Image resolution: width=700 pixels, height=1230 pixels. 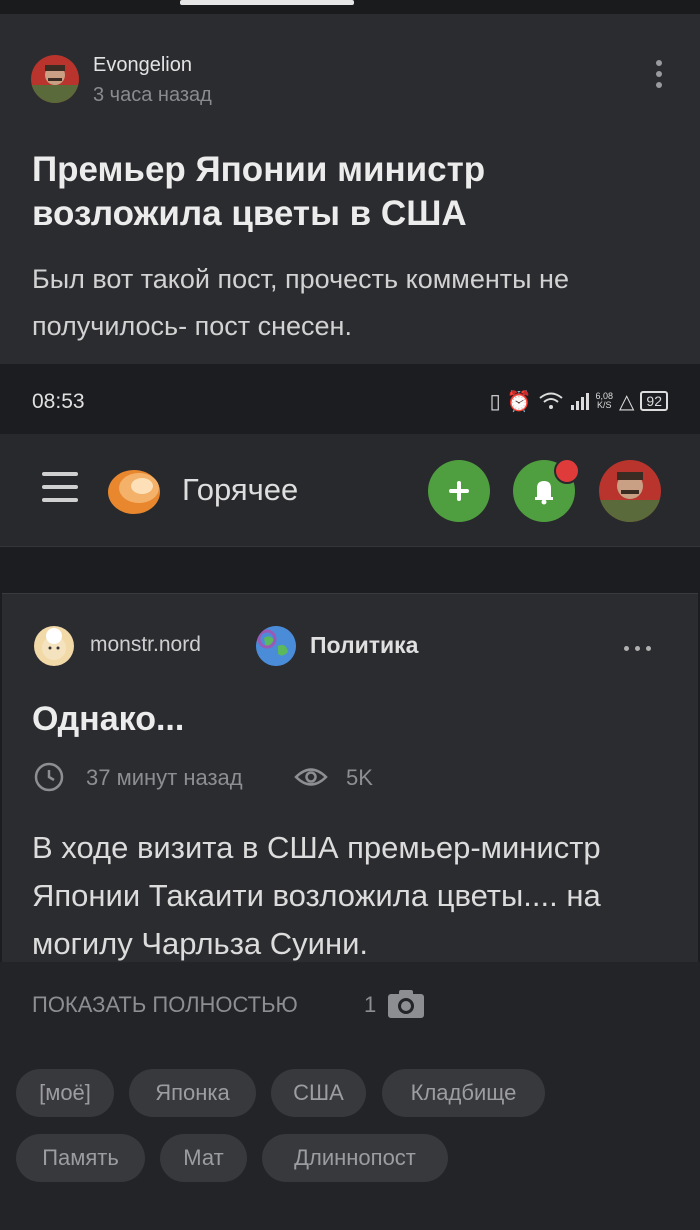 I want to click on tag-japanese: Японка, so click(x=192, y=1093).